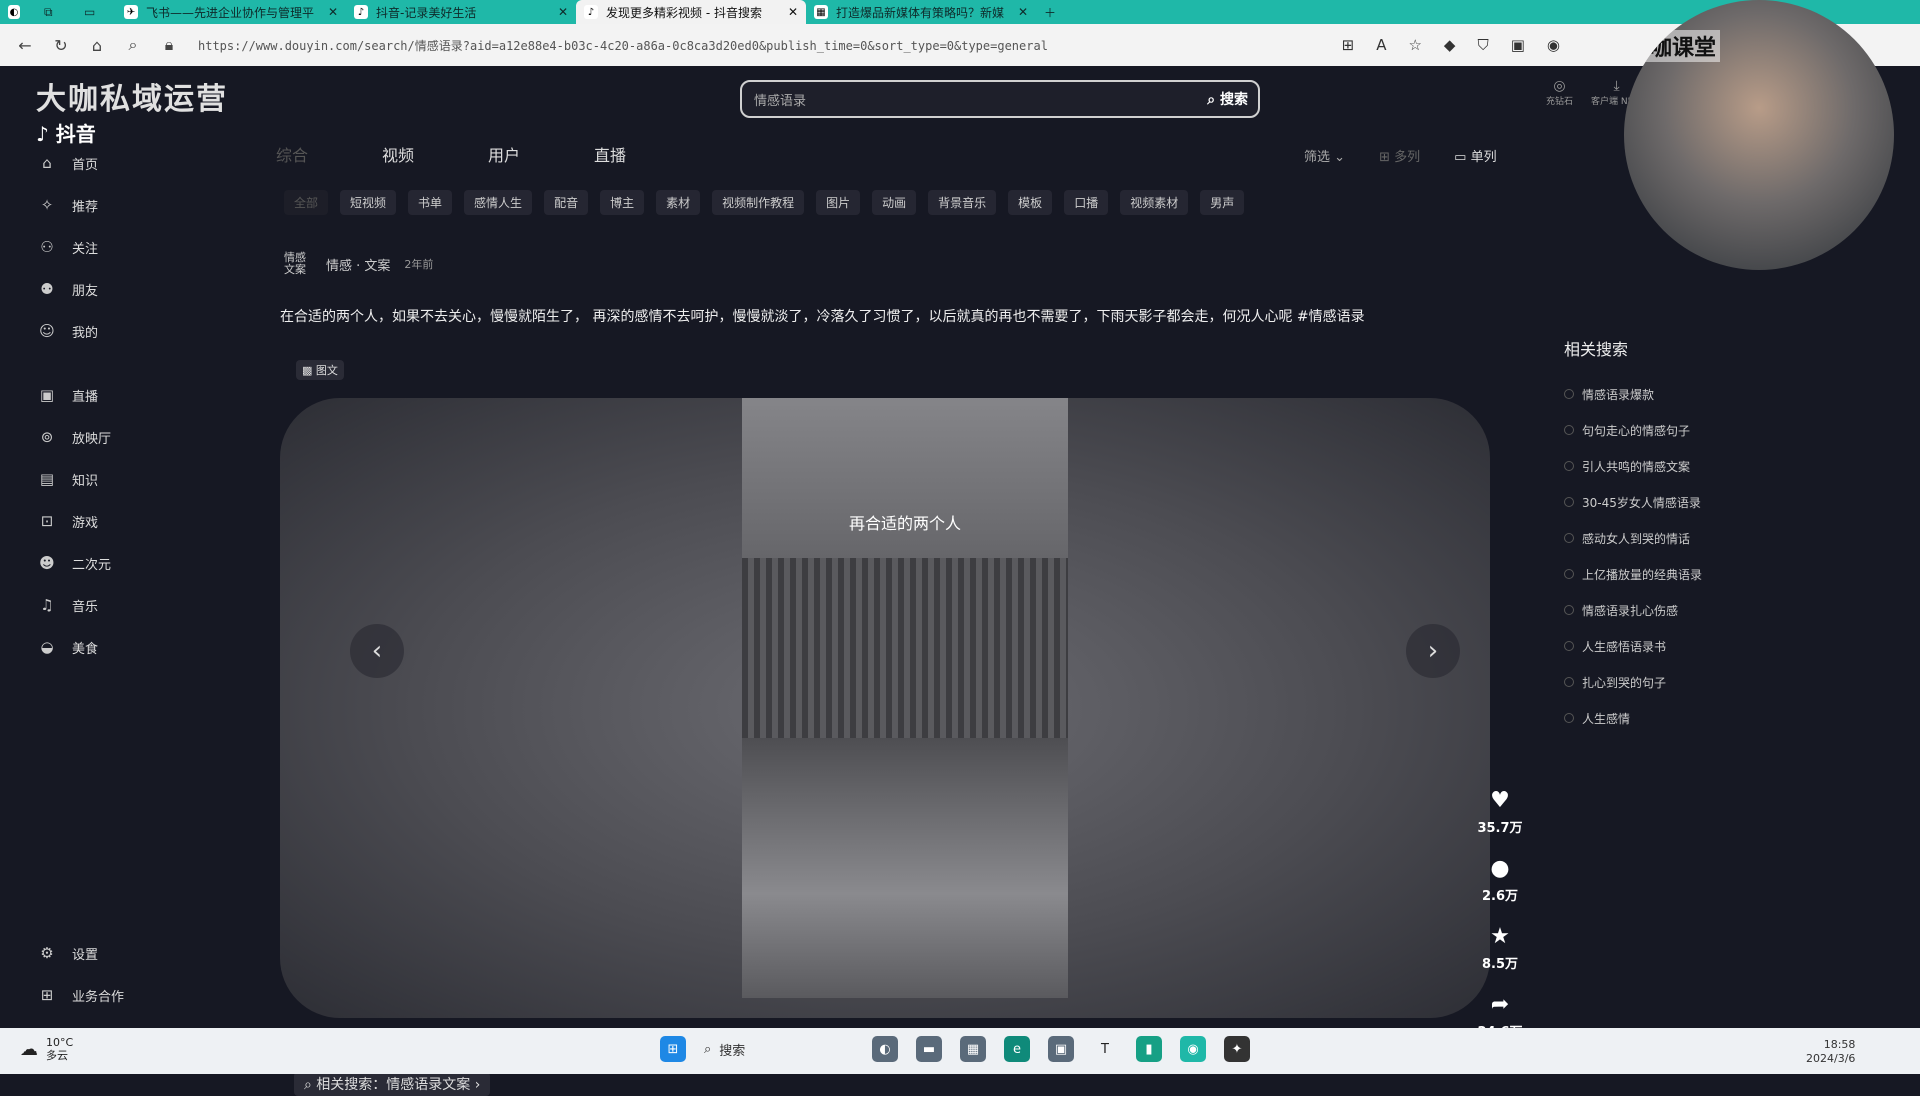 This screenshot has height=1096, width=1920. Describe the element at coordinates (610, 154) in the screenshot. I see `tab-live: 直播` at that location.